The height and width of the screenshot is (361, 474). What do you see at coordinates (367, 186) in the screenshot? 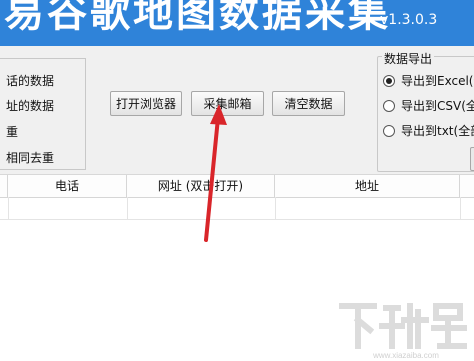
I see `column-header-address: 地址` at bounding box center [367, 186].